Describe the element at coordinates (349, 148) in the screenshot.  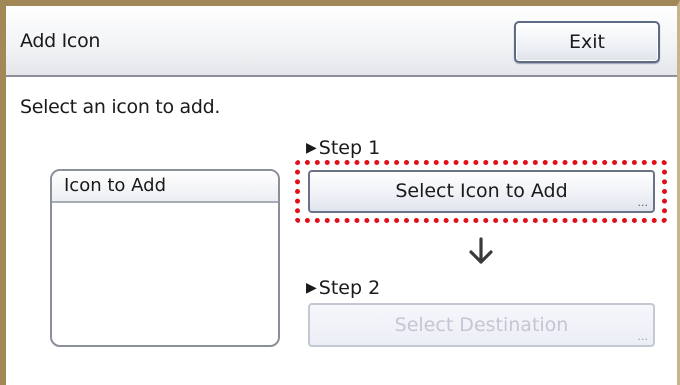
I see `step1-label-text: Step 1` at that location.